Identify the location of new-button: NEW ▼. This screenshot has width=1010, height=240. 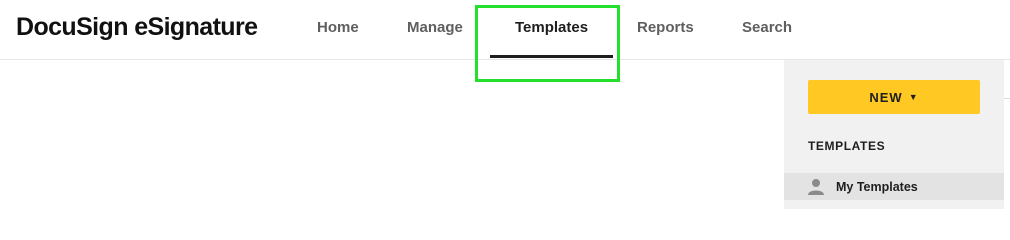
(894, 97).